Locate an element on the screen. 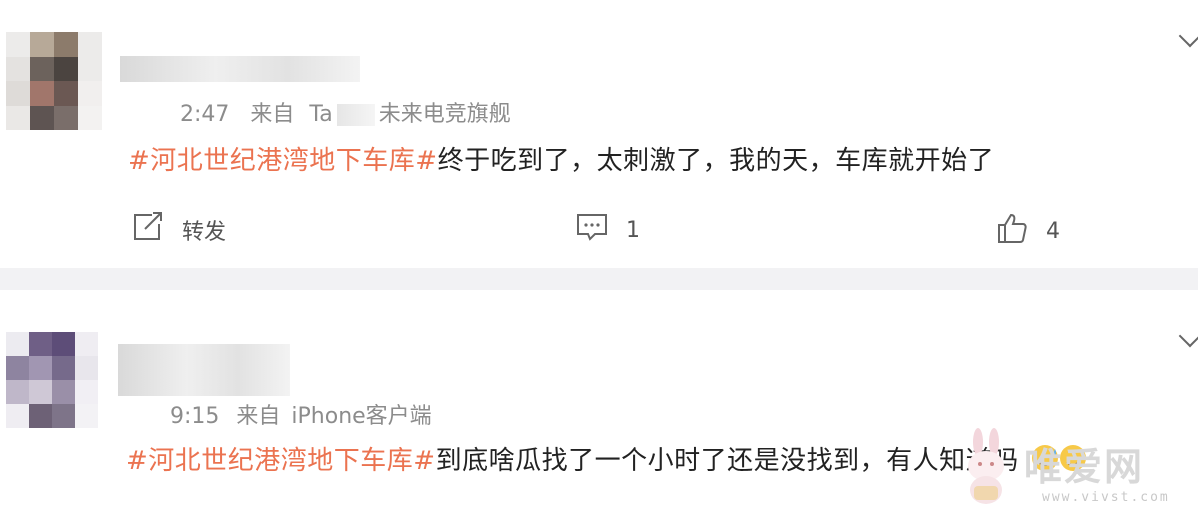 This screenshot has width=1198, height=514. comment-button: 1 is located at coordinates (608, 230).